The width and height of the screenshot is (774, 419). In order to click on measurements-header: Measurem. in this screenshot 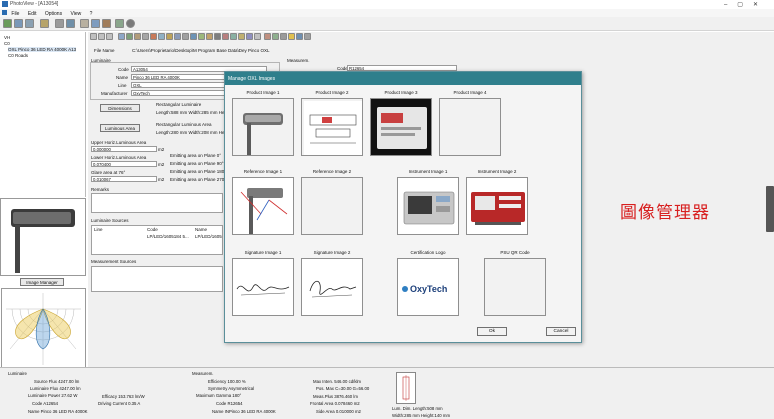, I will do `click(298, 60)`.